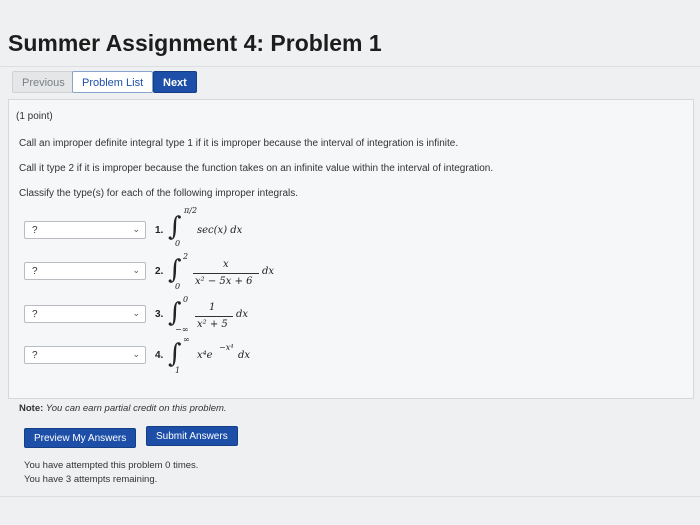 This screenshot has width=700, height=525. What do you see at coordinates (226, 347) in the screenshot?
I see `exponent-4: −x⁴` at bounding box center [226, 347].